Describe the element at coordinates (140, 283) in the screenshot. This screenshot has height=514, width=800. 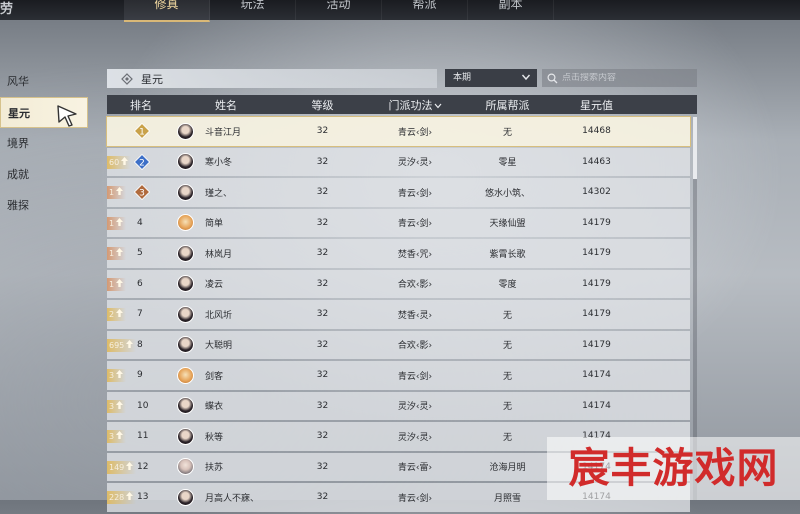
I see `rank-number: 6` at that location.